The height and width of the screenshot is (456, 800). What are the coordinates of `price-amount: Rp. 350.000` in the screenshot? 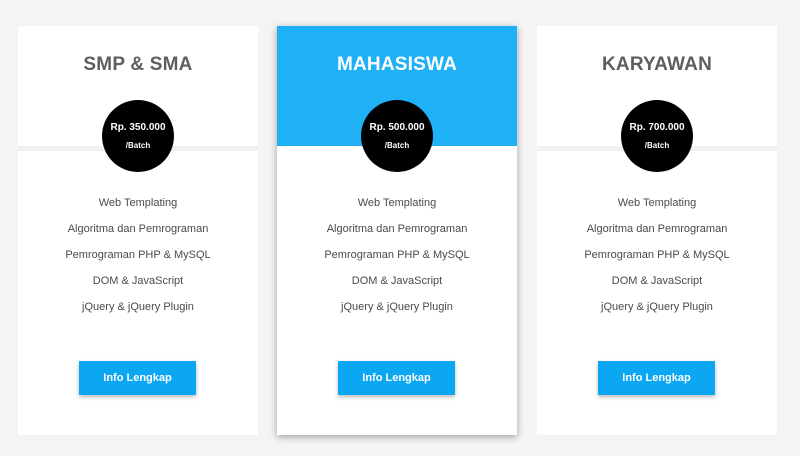 It's located at (138, 127).